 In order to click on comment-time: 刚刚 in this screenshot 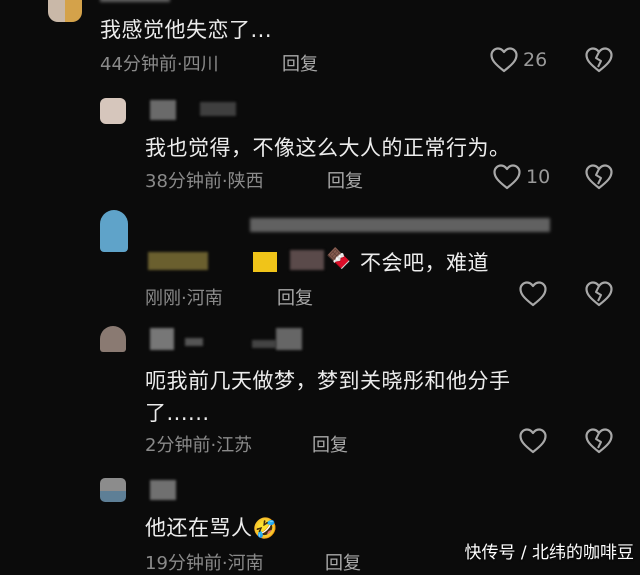, I will do `click(163, 298)`.